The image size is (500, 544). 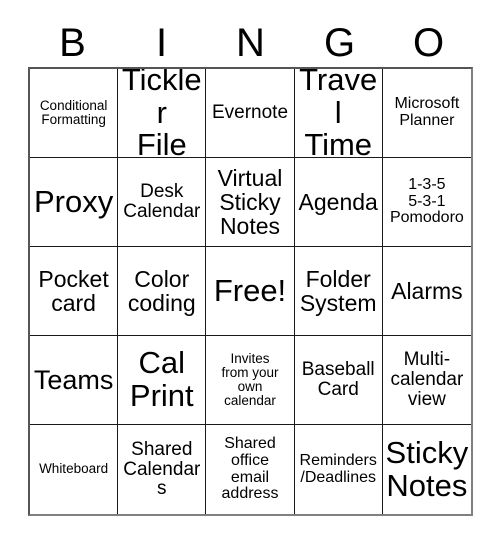 I want to click on bingo-cell-label: Alarms, so click(x=427, y=290).